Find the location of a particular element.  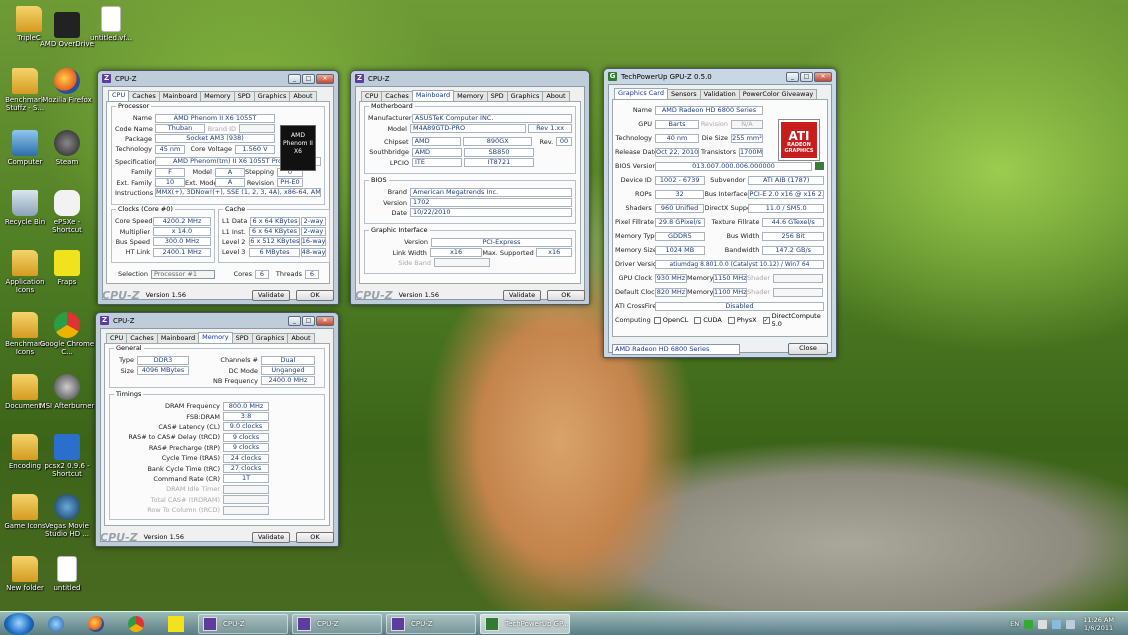

desktop-icon-untitled: untitled is located at coordinates (67, 574).